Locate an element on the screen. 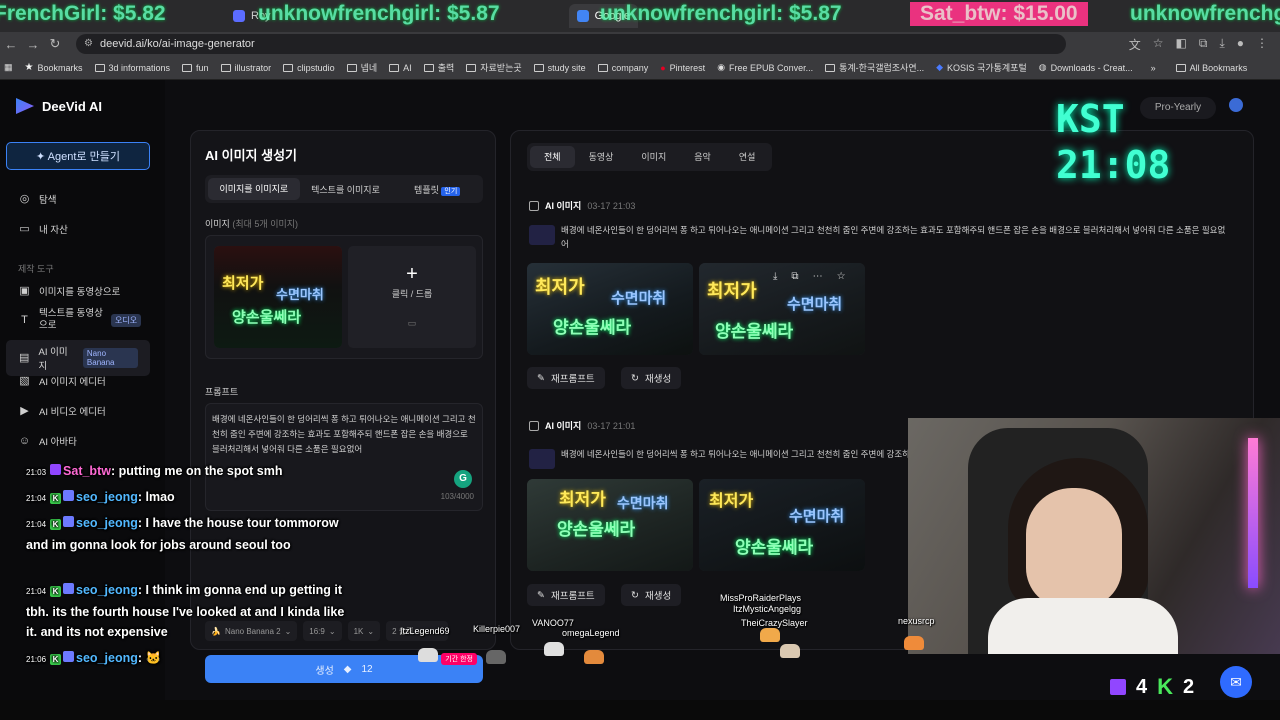  bookmark-item: ◆ KOSIS 국가통계포털 is located at coordinates (981, 67).